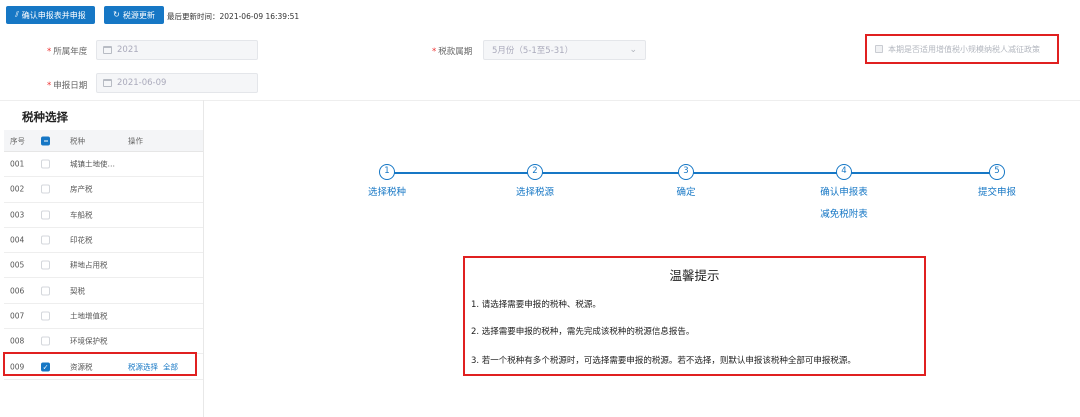 The image size is (1080, 417). I want to click on date-label: * 申报日期, so click(67, 86).